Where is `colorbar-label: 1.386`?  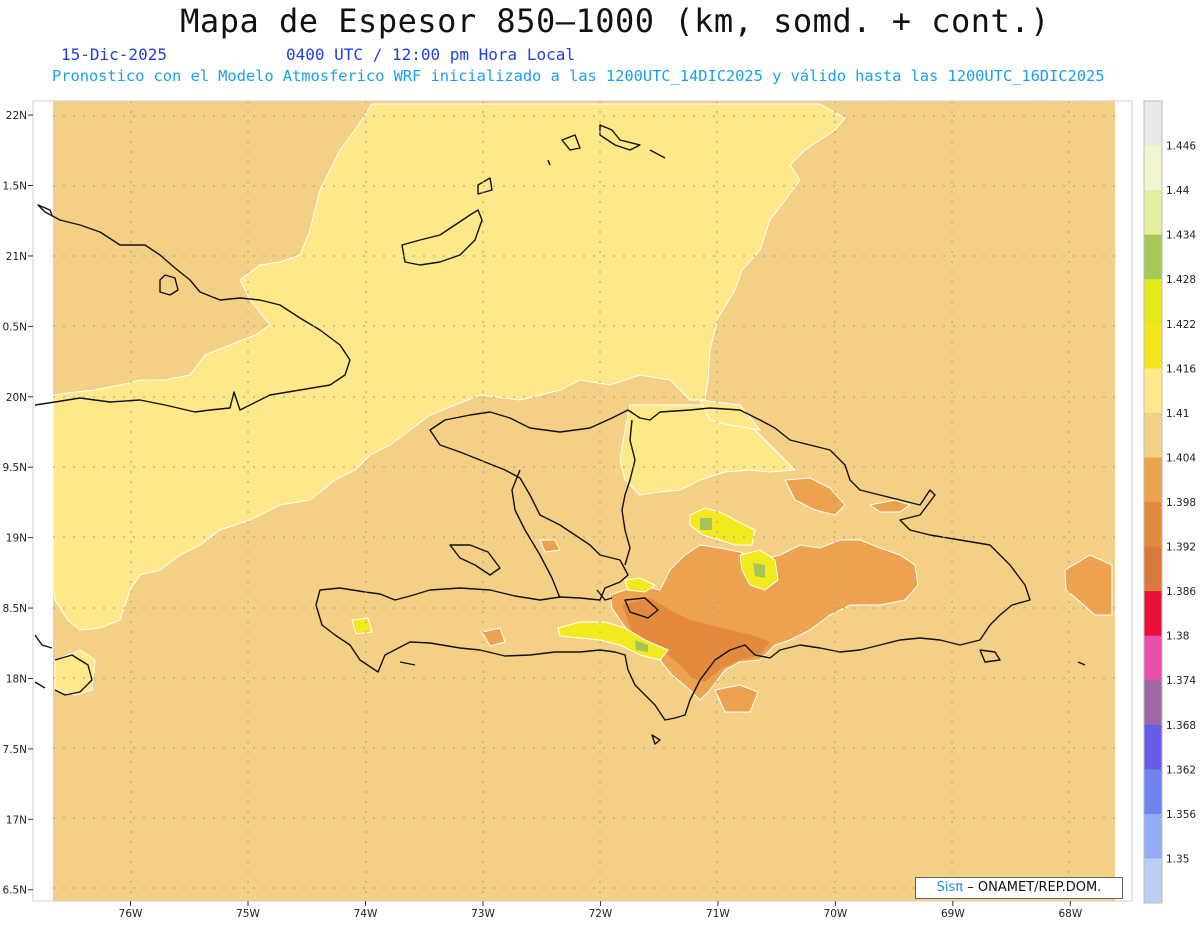 colorbar-label: 1.386 is located at coordinates (1181, 592).